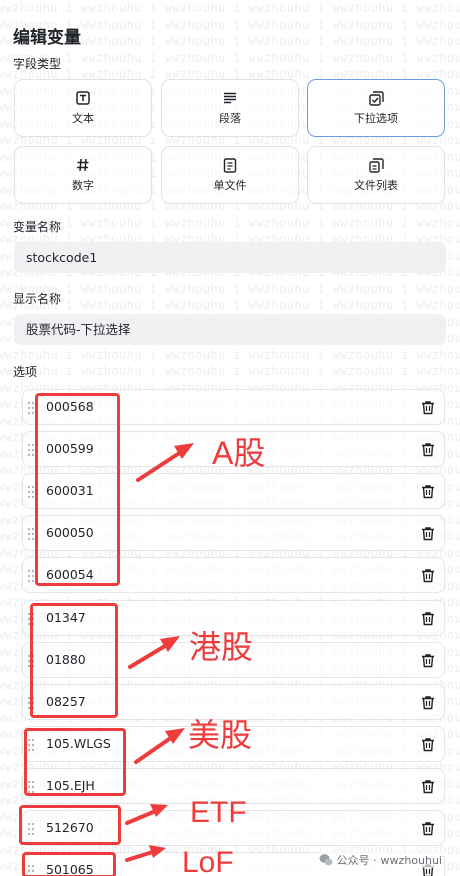 The height and width of the screenshot is (876, 460). Describe the element at coordinates (83, 165) in the screenshot. I see `hash-icon` at that location.